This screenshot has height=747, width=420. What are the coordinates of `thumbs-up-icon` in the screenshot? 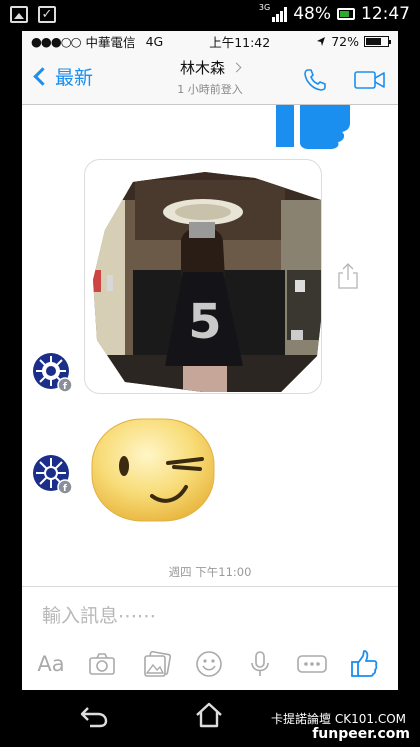 It's located at (364, 664).